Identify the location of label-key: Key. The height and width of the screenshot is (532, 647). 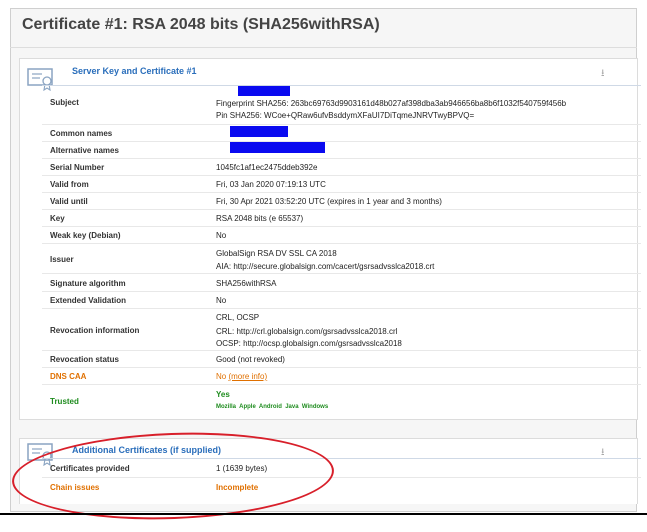
(57, 218).